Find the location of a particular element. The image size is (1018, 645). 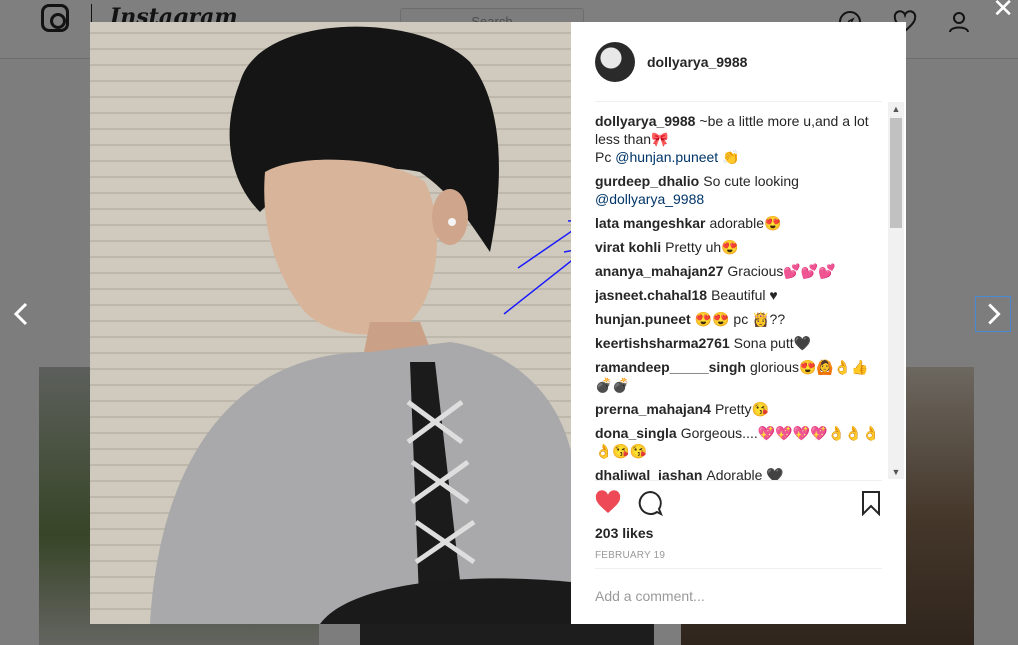

post-header: dollyarya_9988 is located at coordinates (738, 62).